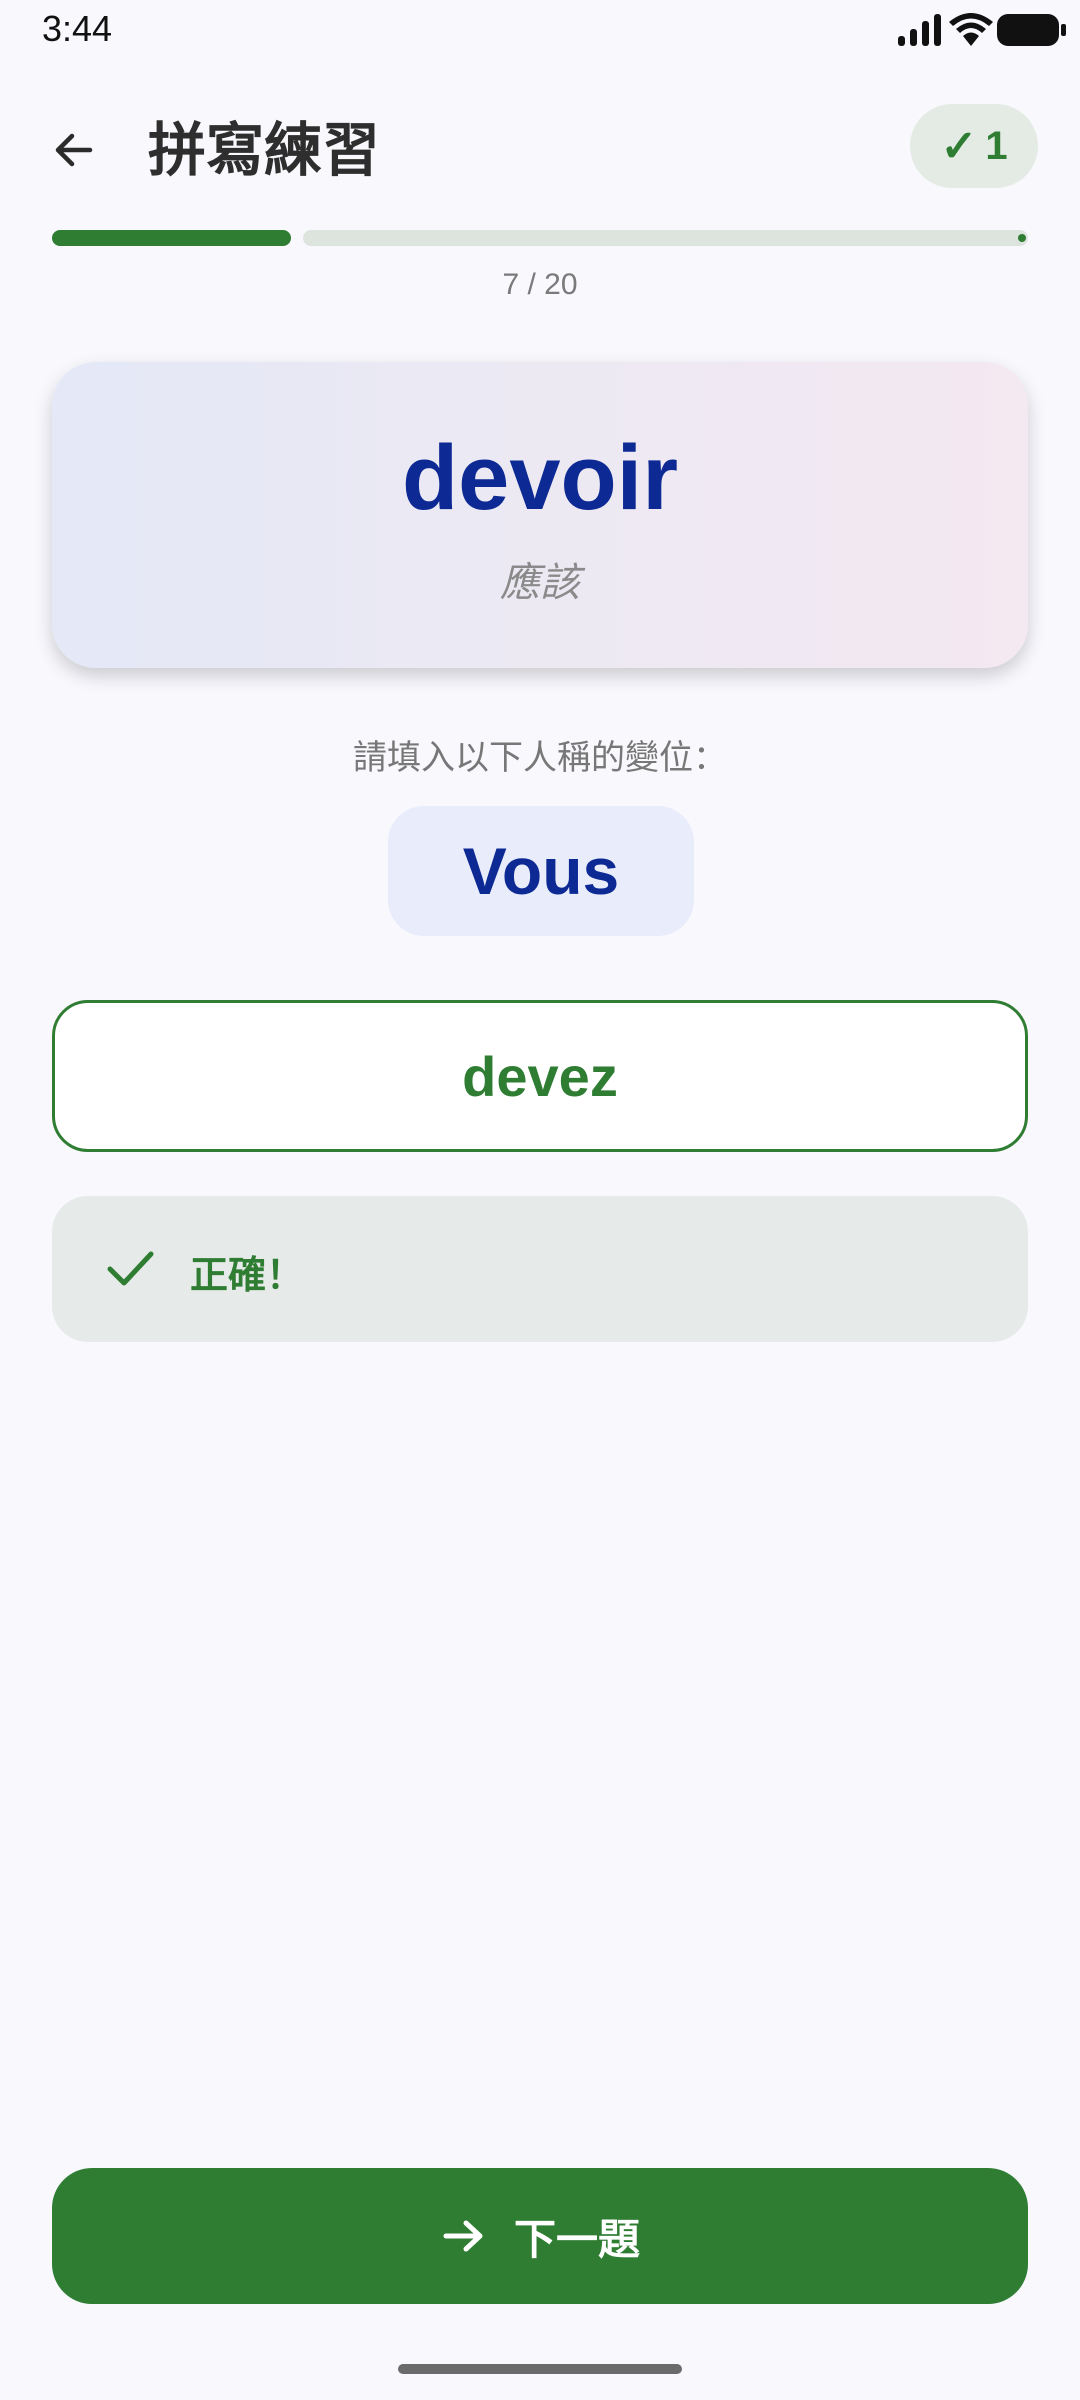 Image resolution: width=1080 pixels, height=2400 pixels. Describe the element at coordinates (264, 150) in the screenshot. I see `page-title: 拼寫練習` at that location.